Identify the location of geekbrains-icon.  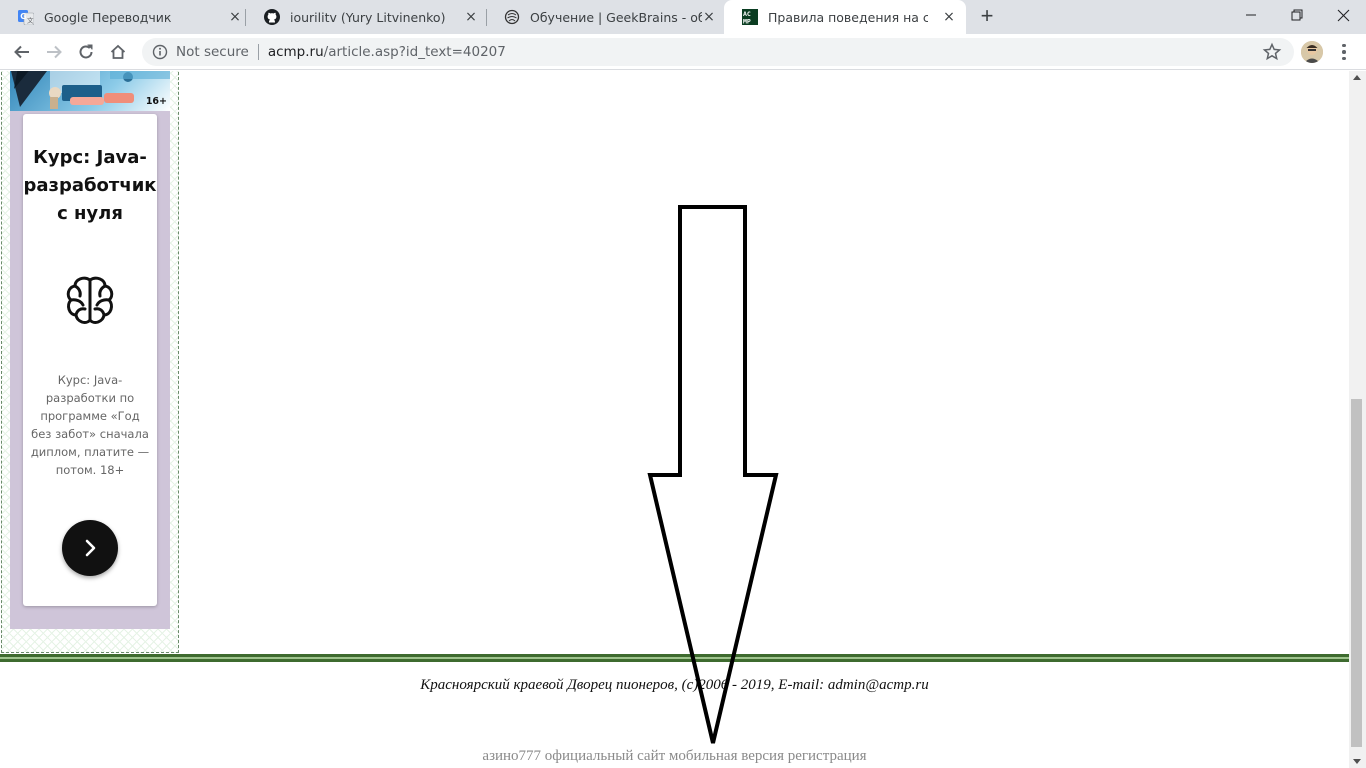
(512, 17).